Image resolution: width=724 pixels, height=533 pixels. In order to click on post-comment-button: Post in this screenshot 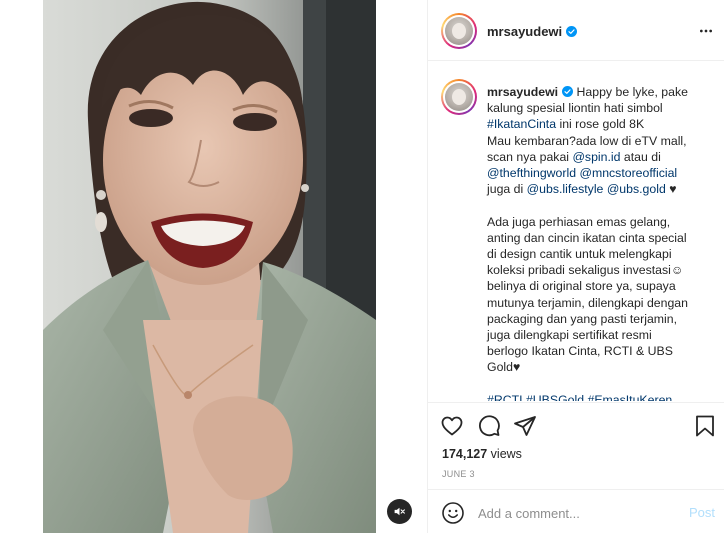, I will do `click(702, 512)`.